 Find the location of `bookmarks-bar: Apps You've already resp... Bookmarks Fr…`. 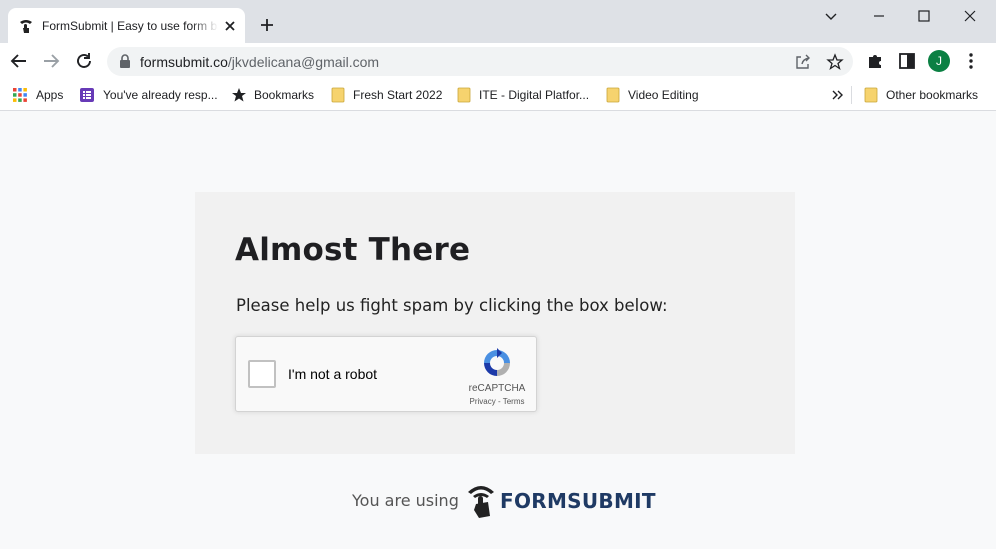

bookmarks-bar: Apps You've already resp... Bookmarks Fr… is located at coordinates (498, 95).